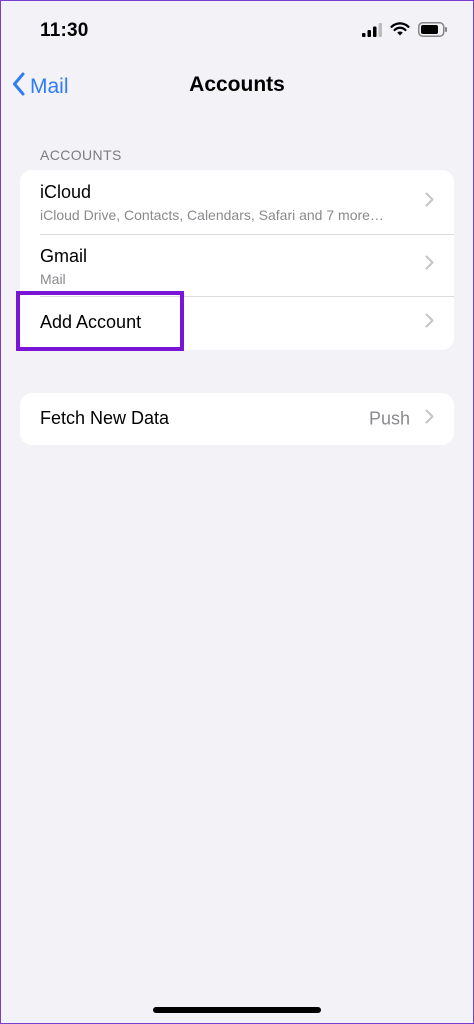  Describe the element at coordinates (66, 192) in the screenshot. I see `account-title: iCloud` at that location.